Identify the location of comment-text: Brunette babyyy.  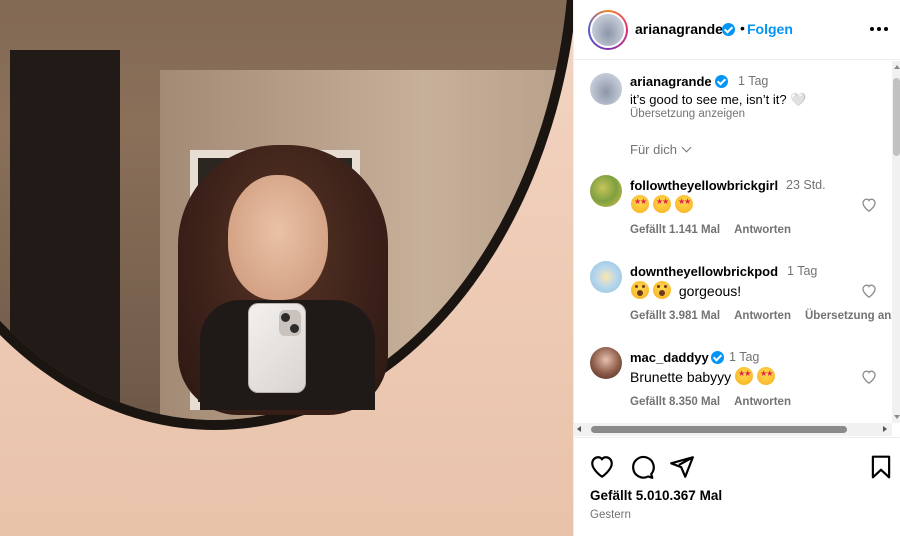
(704, 376).